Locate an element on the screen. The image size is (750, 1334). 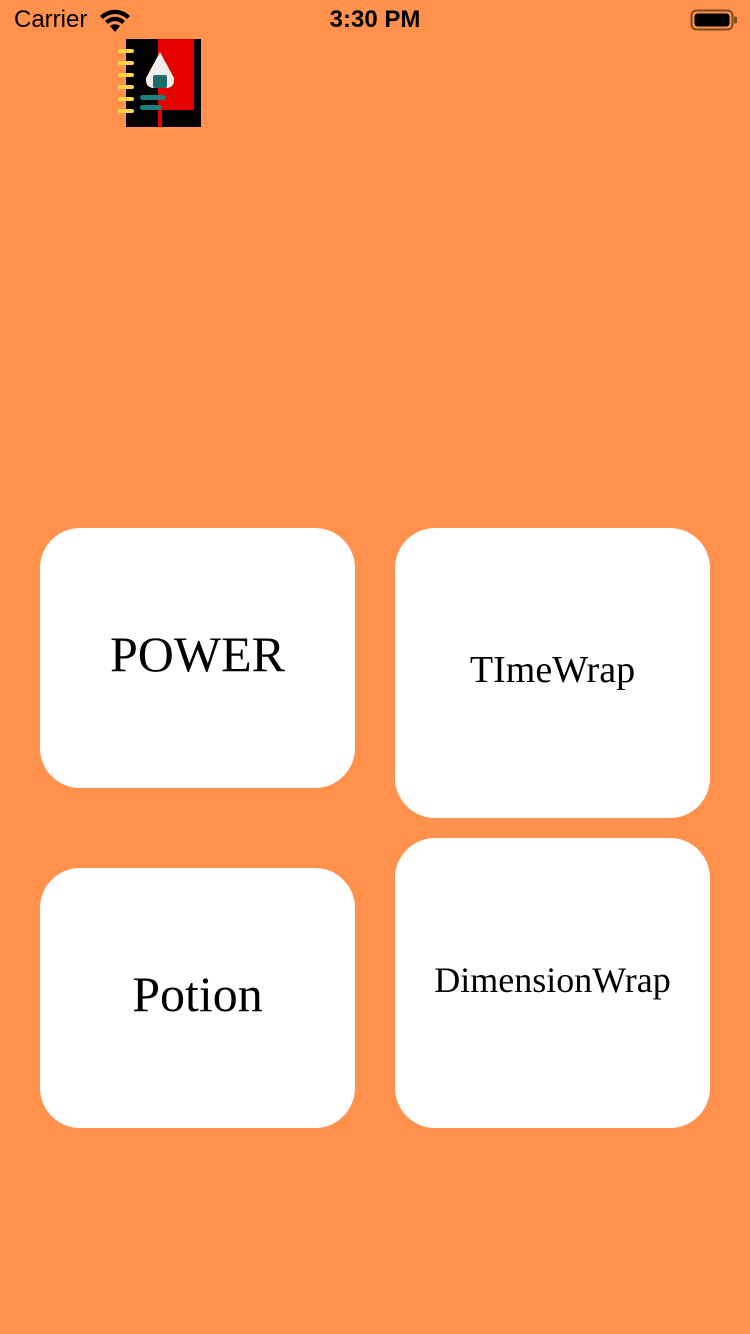
power-button: POWER is located at coordinates (197, 658).